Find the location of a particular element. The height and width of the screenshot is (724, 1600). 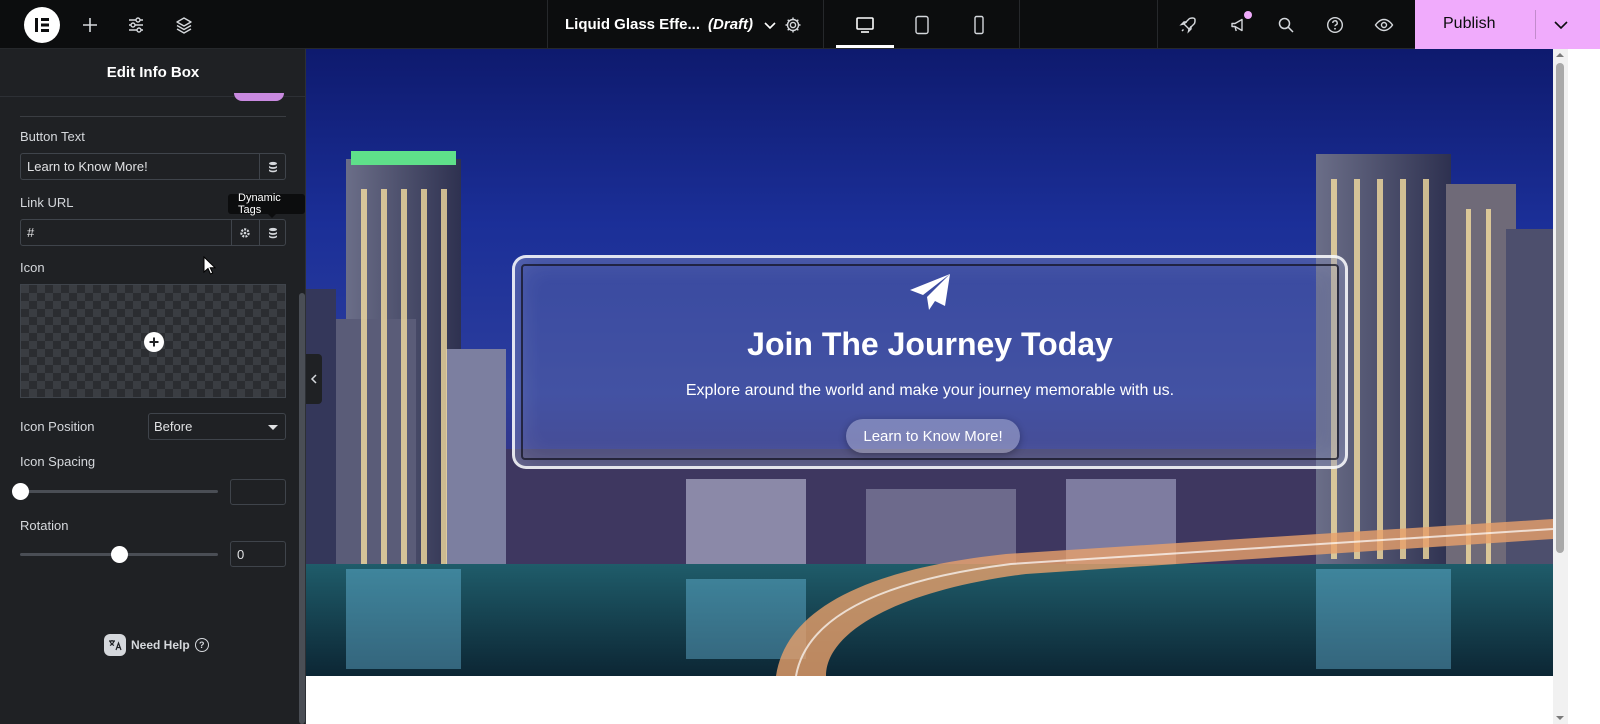

top-bar: Liquid Glass Effe... (Draft) Publish is located at coordinates (800, 24).